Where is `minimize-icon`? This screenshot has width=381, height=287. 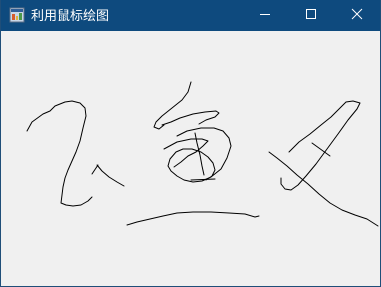 minimize-icon is located at coordinates (265, 16).